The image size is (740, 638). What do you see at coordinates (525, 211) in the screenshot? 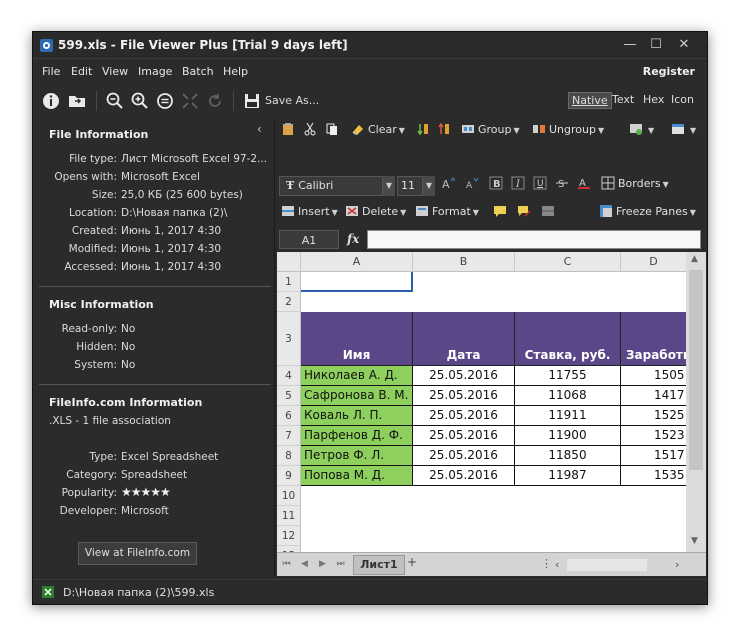
I see `edit-comment-icon` at bounding box center [525, 211].